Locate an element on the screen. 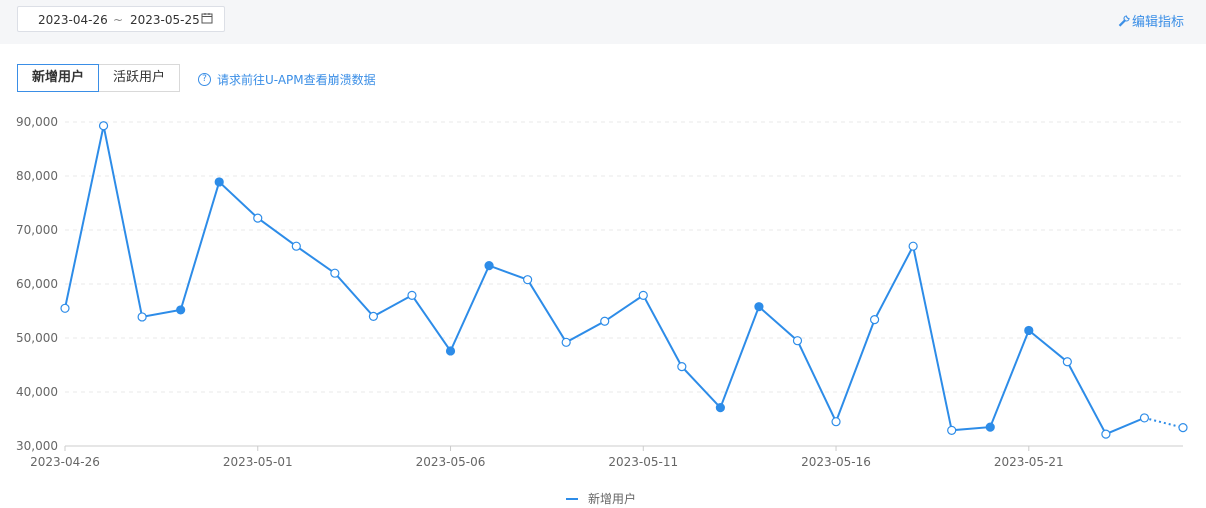  x-tick-label: 2023-05-21 is located at coordinates (1029, 462).